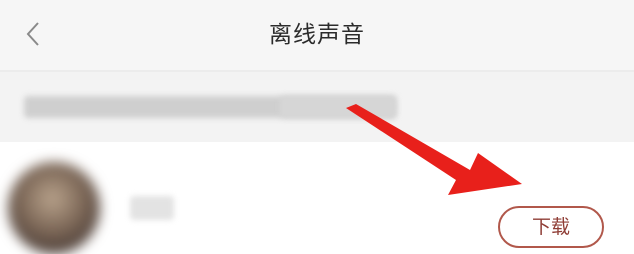 The height and width of the screenshot is (254, 634). Describe the element at coordinates (338, 107) in the screenshot. I see `notice-text-blurred-tail` at that location.